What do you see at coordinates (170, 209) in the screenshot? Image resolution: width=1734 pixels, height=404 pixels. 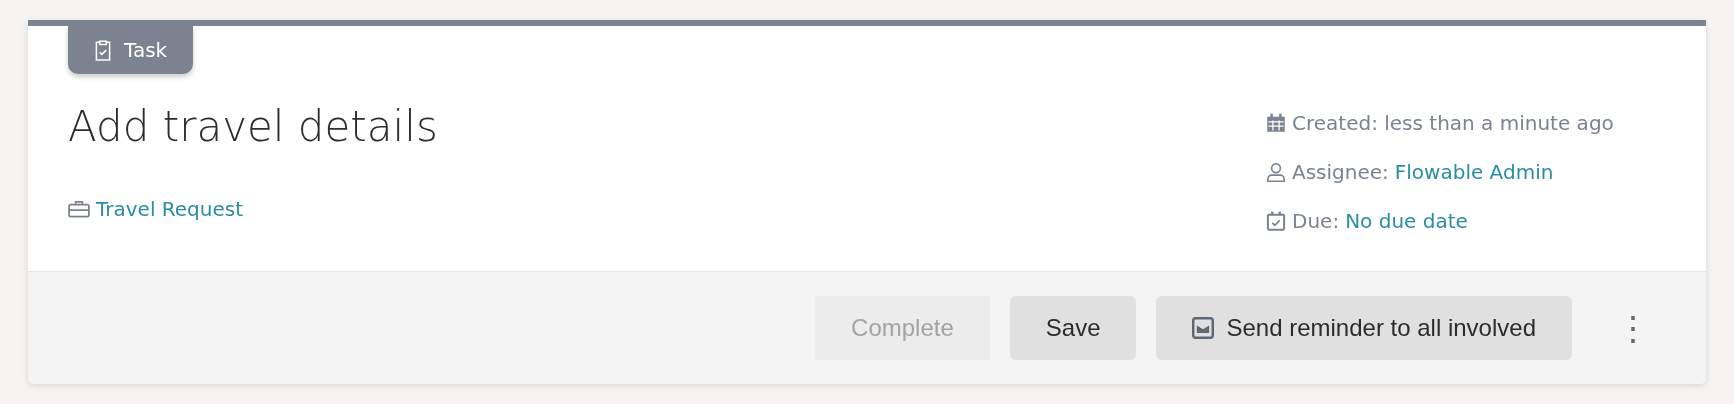 I see `case-link: Travel Request` at bounding box center [170, 209].